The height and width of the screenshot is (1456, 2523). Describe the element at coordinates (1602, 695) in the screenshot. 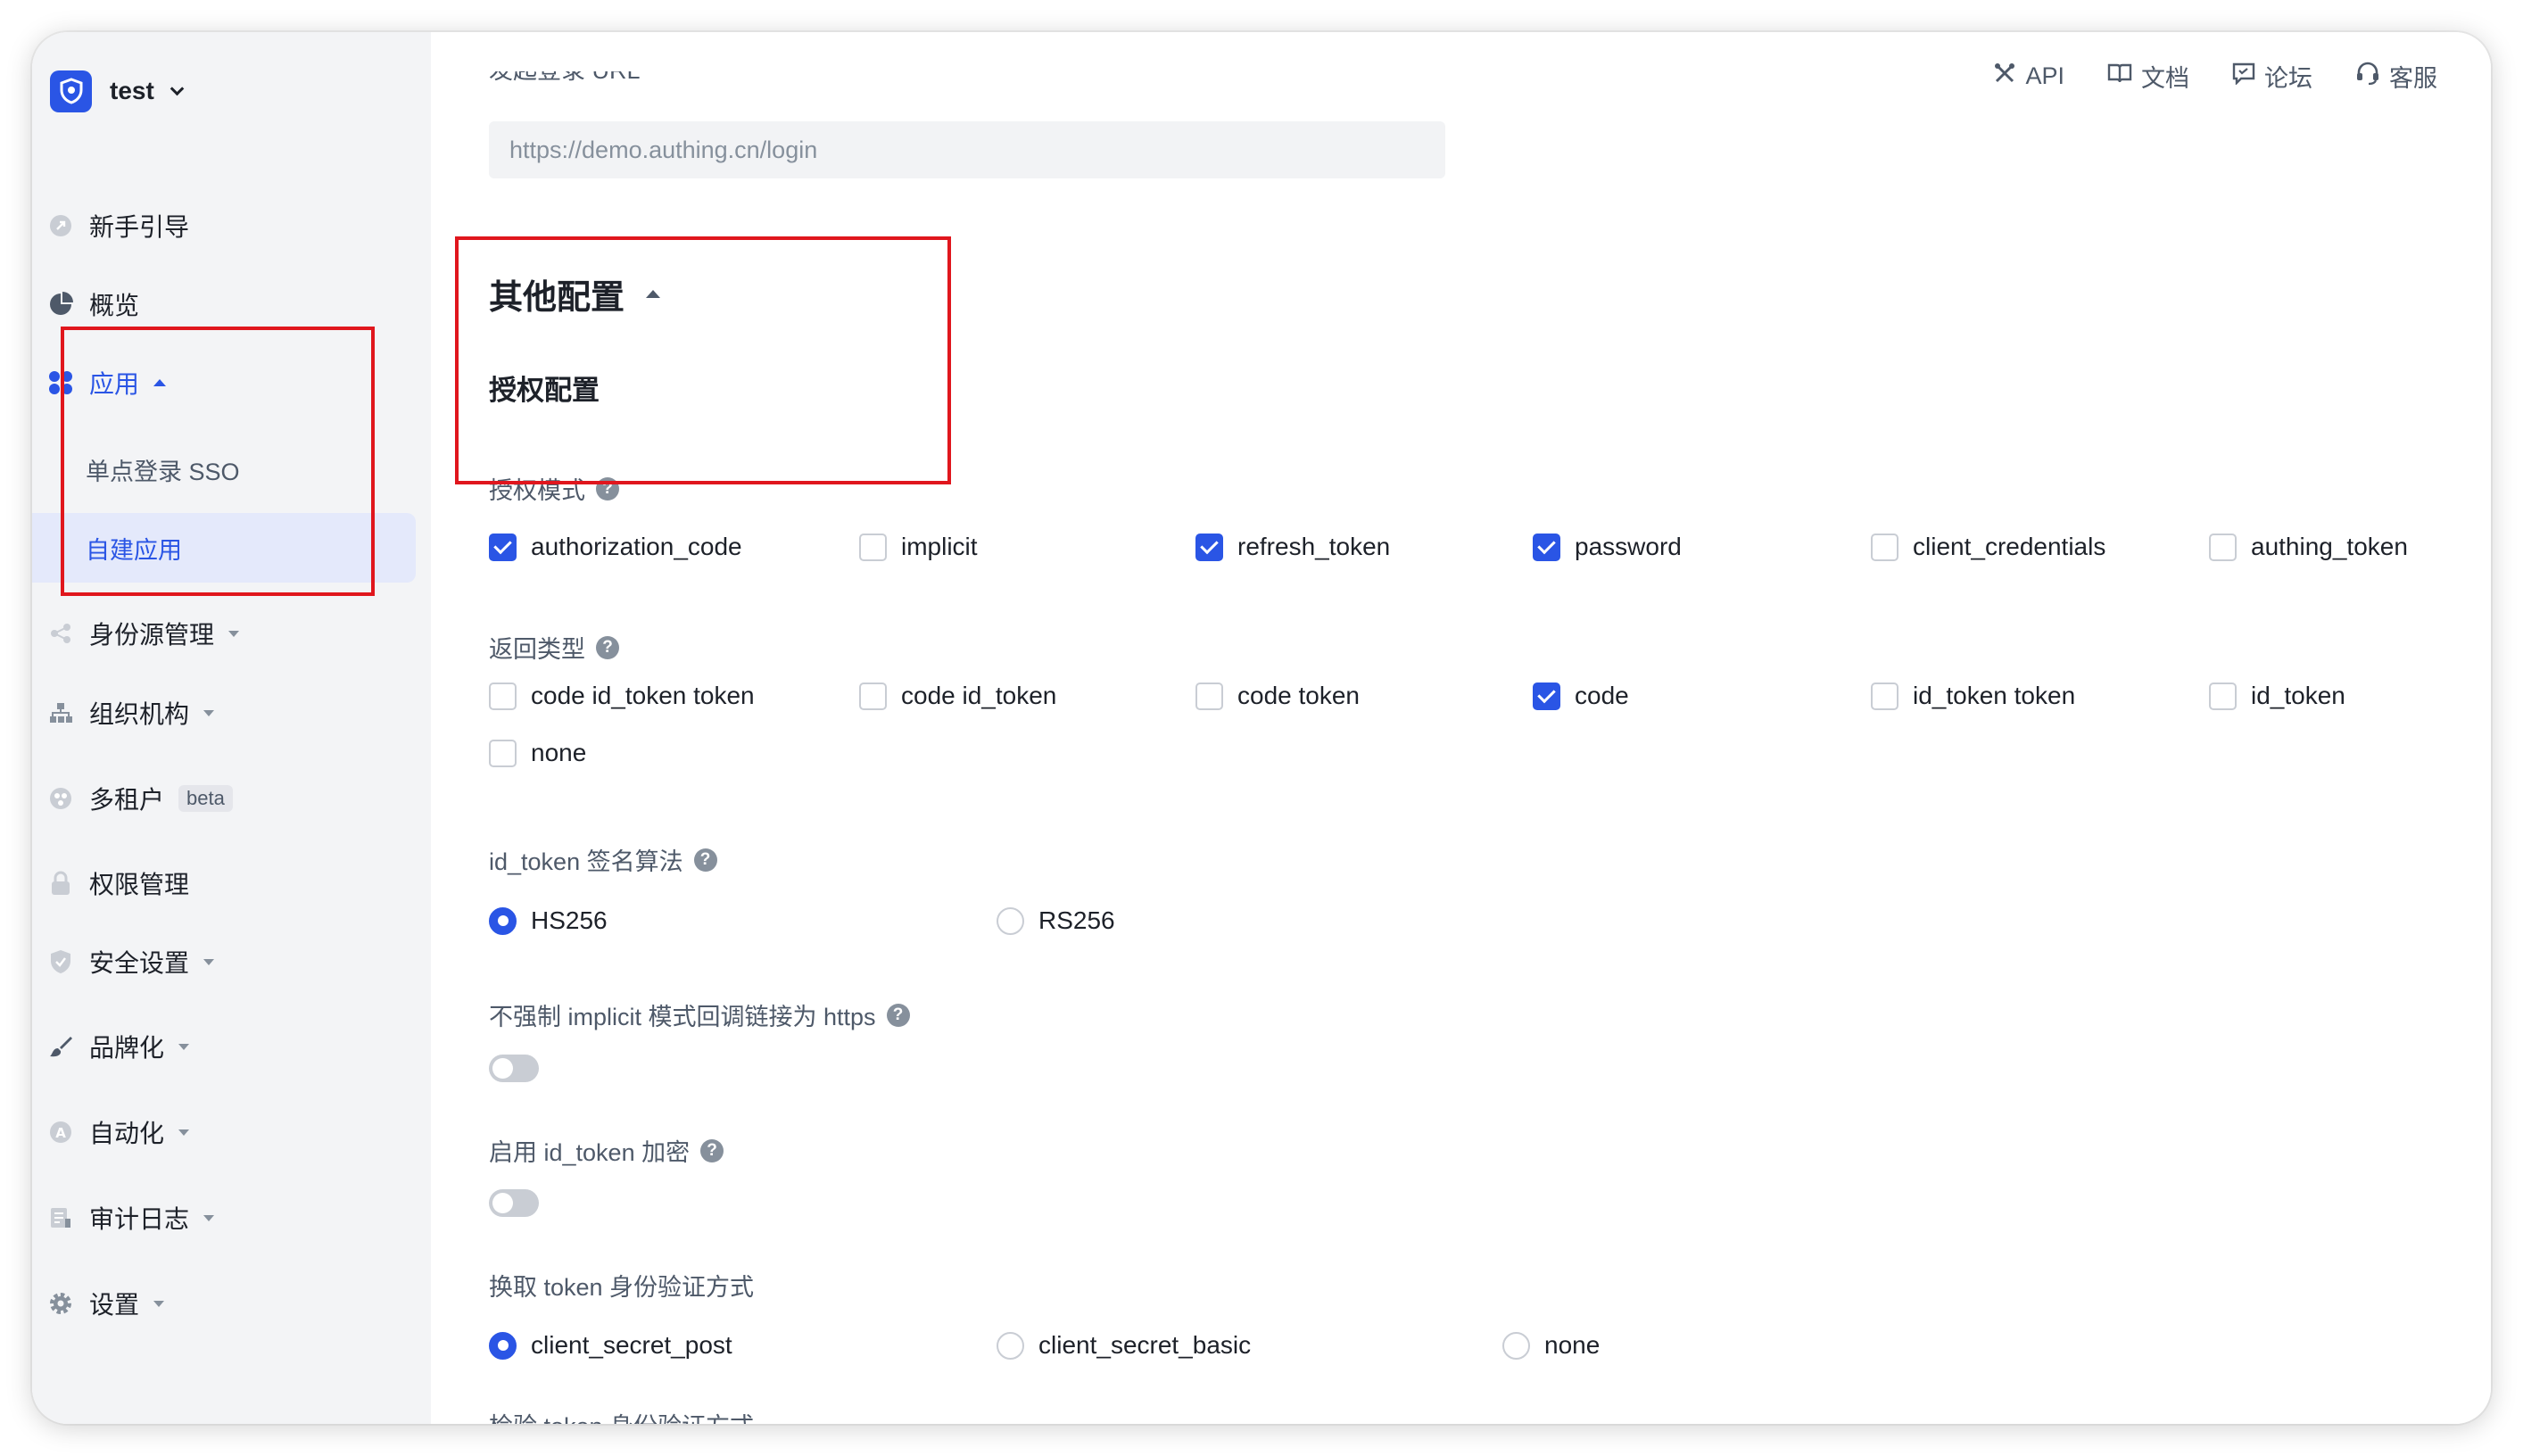

I see `option-label: code` at that location.